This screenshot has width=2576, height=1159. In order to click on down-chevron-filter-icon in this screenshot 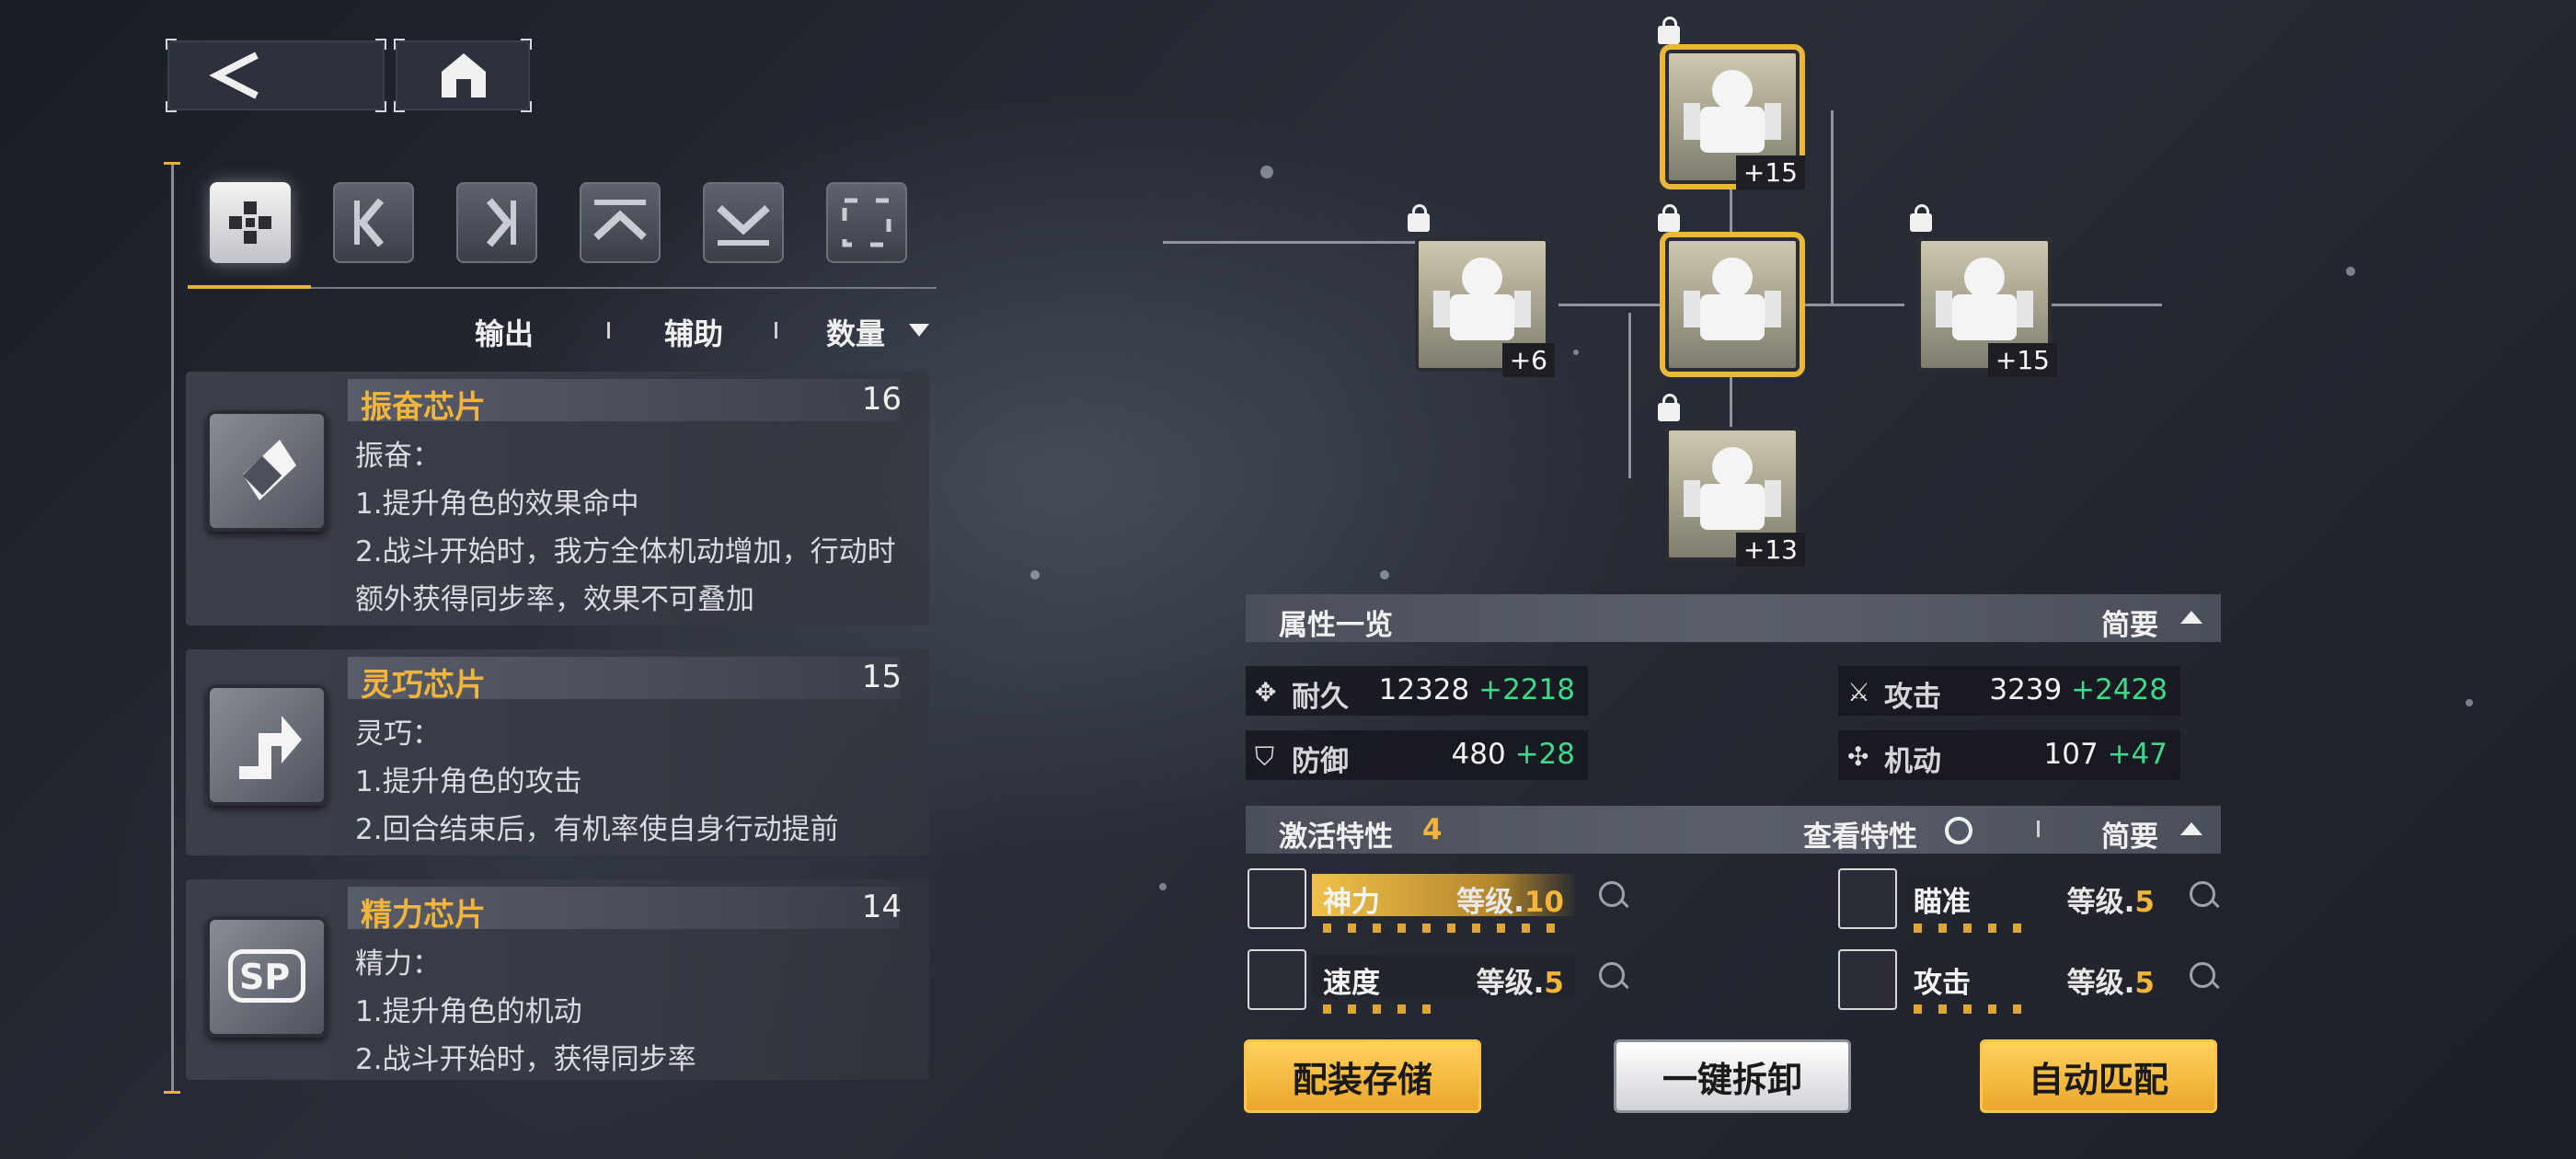, I will do `click(743, 225)`.